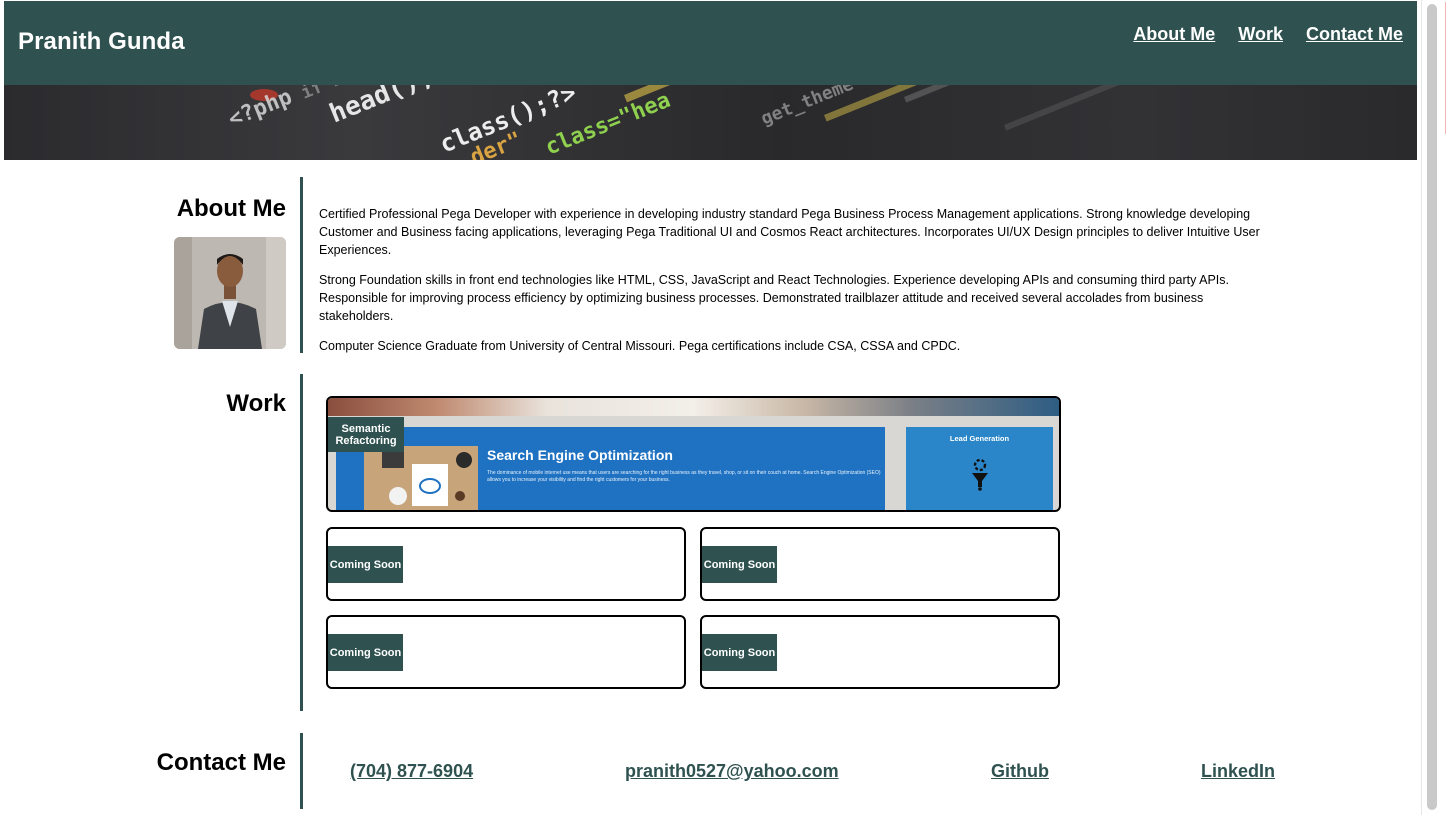  What do you see at coordinates (1238, 771) in the screenshot?
I see `contact-linkedin-link: LinkedIn` at bounding box center [1238, 771].